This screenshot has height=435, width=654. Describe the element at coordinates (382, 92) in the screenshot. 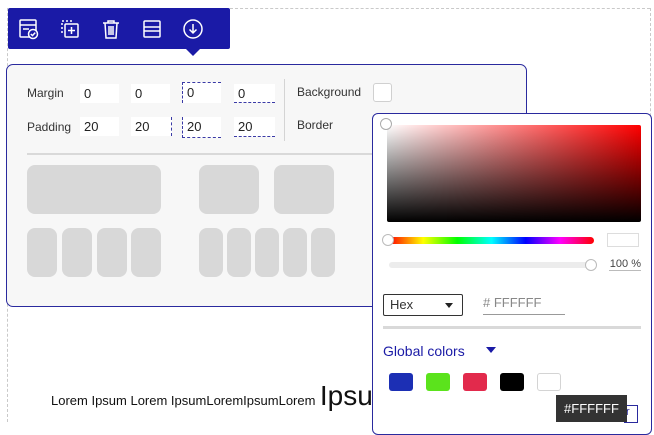

I see `background-color-swatch` at that location.